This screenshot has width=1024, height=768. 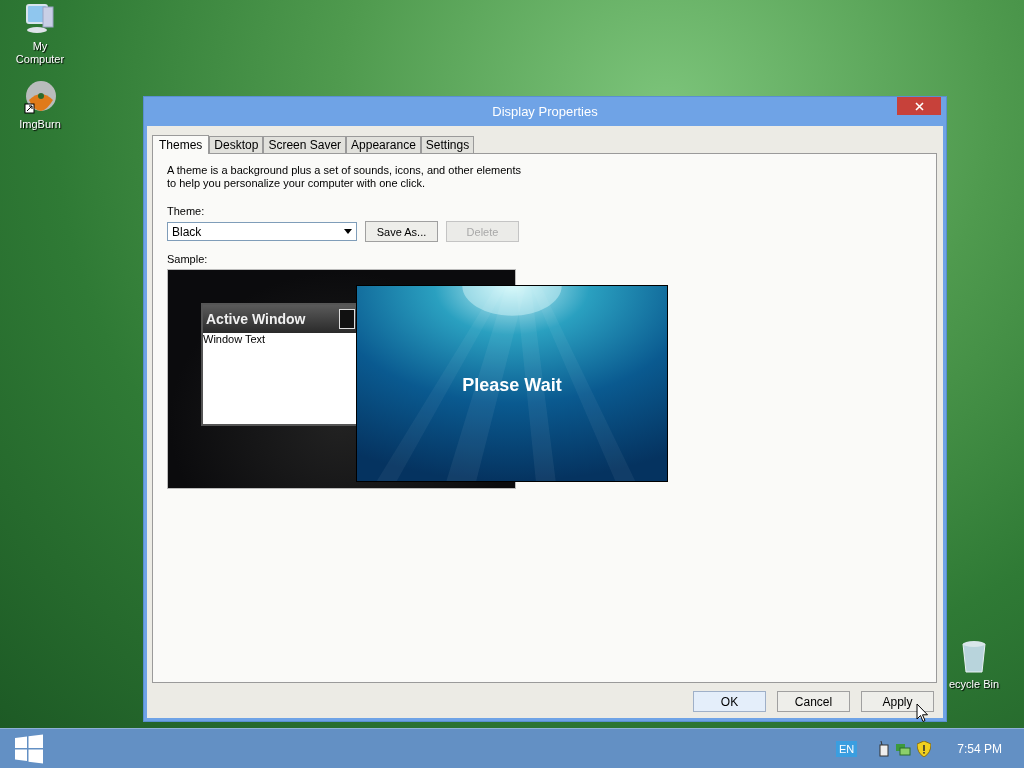 What do you see at coordinates (181, 144) in the screenshot?
I see `tab: Themes` at bounding box center [181, 144].